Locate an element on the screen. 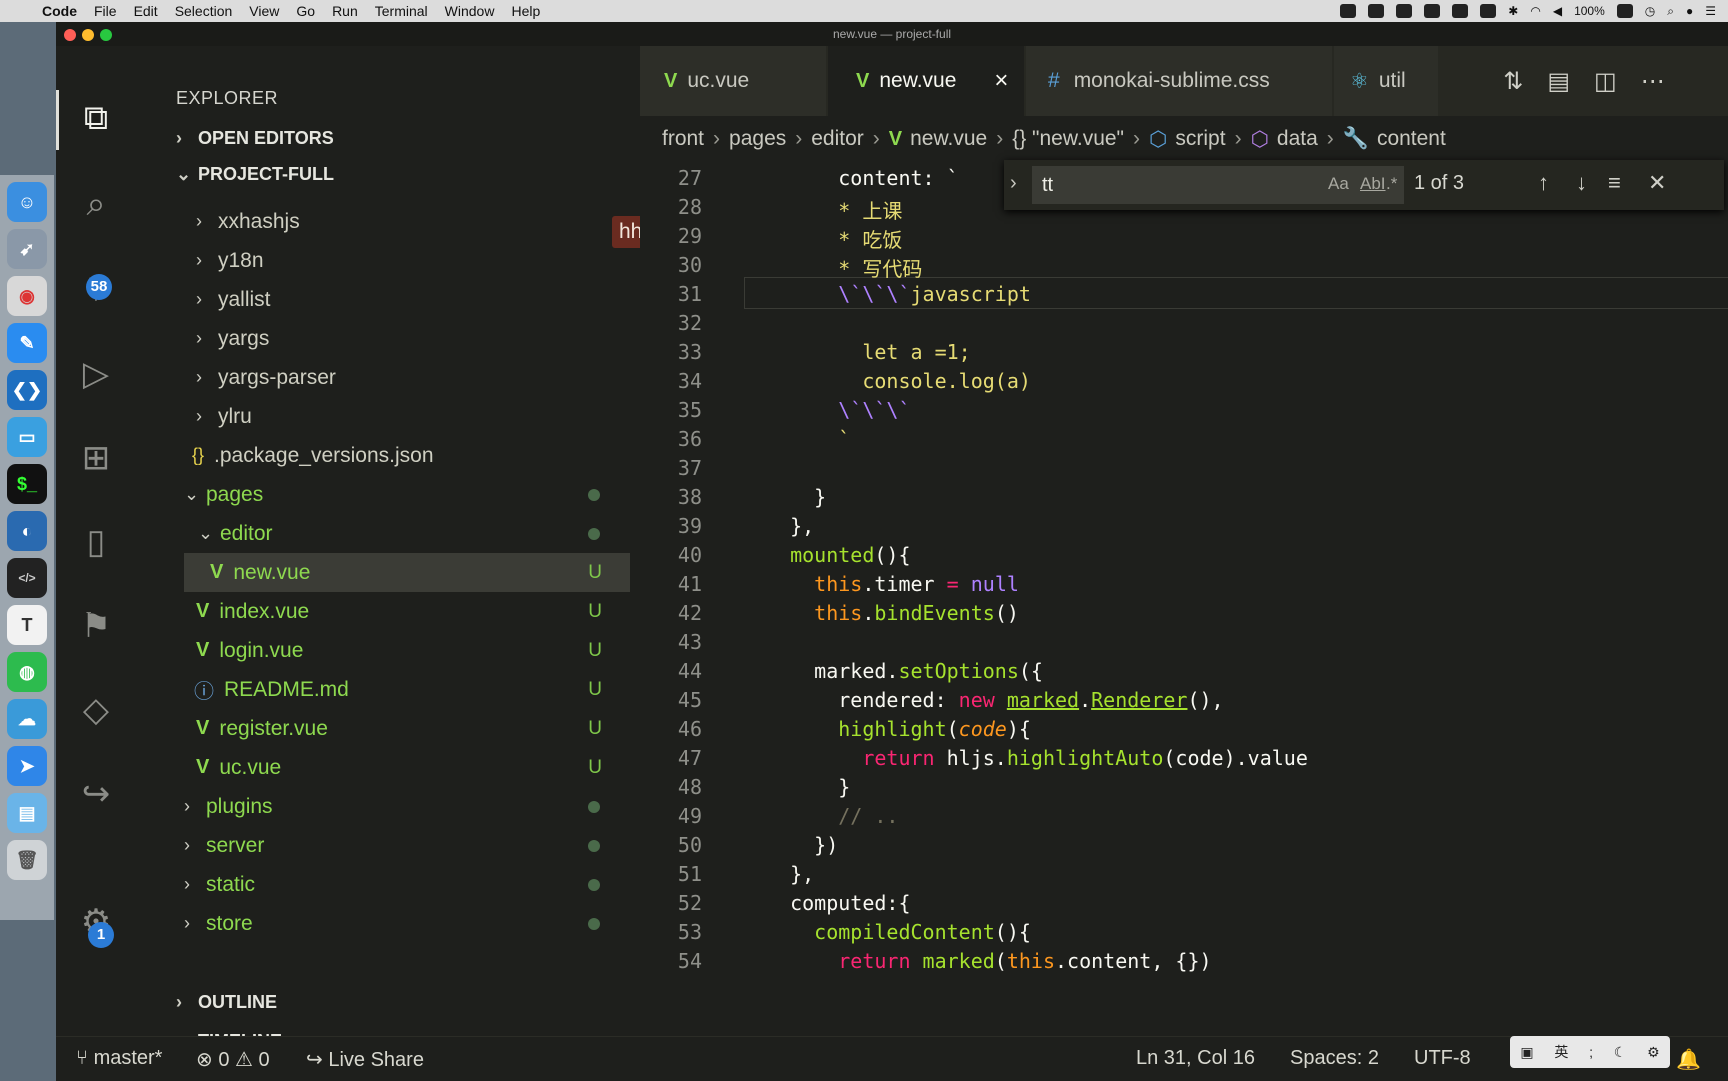 This screenshot has height=1081, width=1728. tree-item-login-vue: Vlogin.vue U is located at coordinates (407, 650).